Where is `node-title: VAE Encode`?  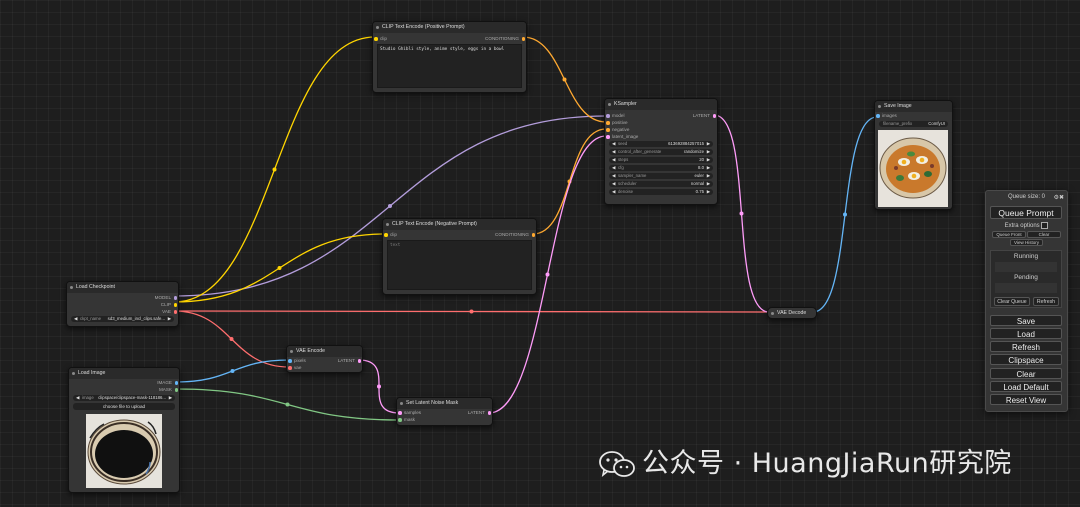 node-title: VAE Encode is located at coordinates (324, 351).